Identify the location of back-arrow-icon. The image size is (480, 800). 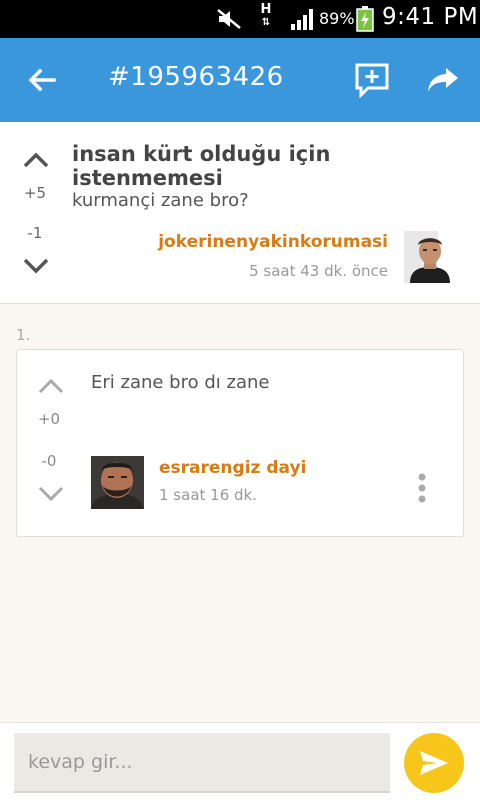
(42, 80).